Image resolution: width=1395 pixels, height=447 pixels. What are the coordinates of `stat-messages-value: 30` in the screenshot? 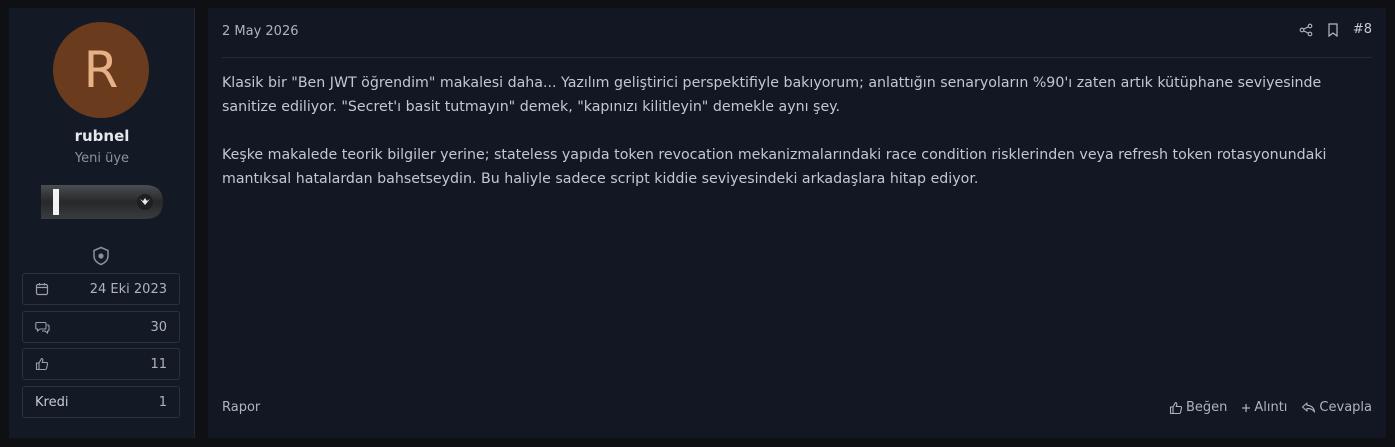 It's located at (158, 327).